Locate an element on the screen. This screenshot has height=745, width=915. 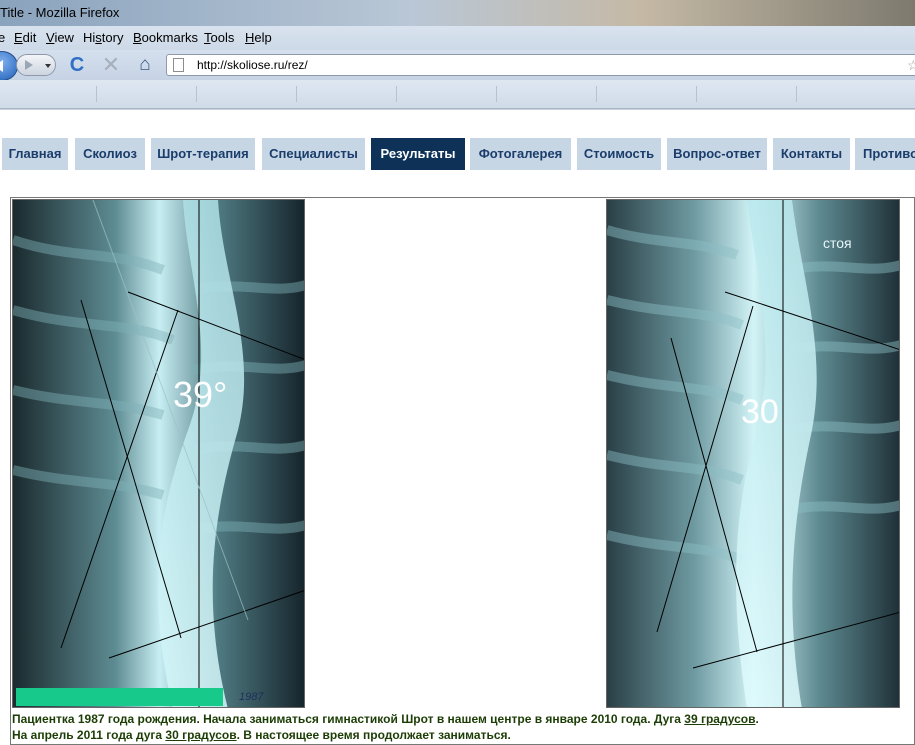
home-icon: ⌂ is located at coordinates (145, 65).